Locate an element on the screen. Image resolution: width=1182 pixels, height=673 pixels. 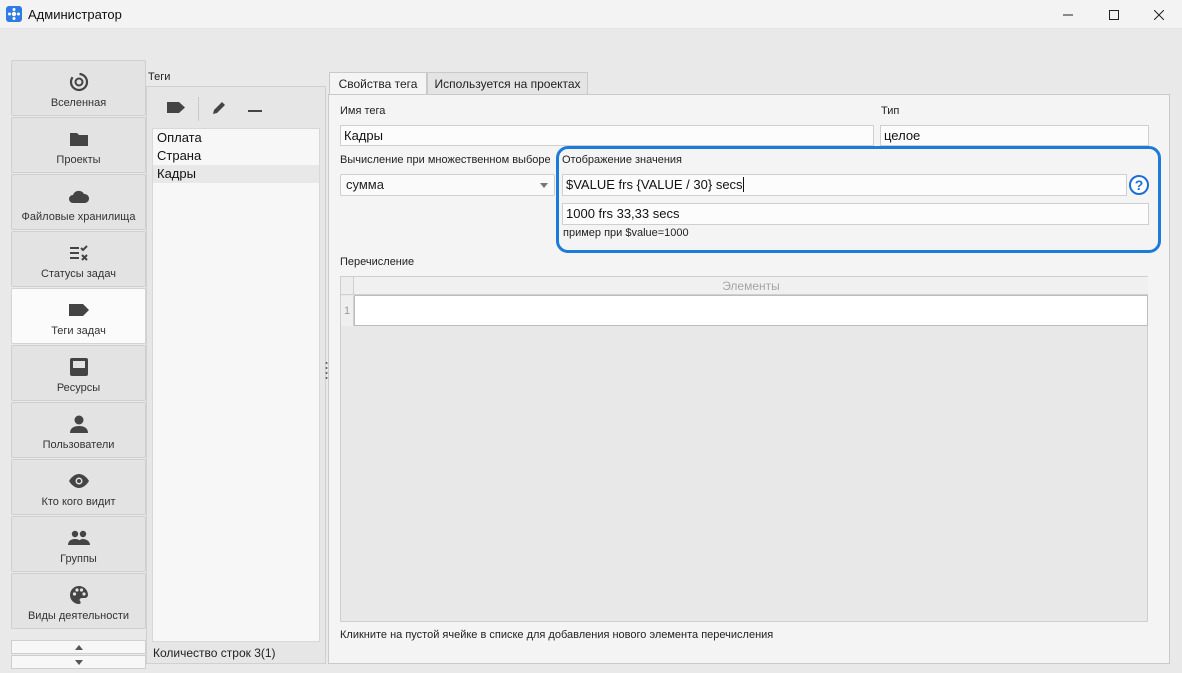
sidebar-item-label: Пользователи is located at coordinates (78, 445).